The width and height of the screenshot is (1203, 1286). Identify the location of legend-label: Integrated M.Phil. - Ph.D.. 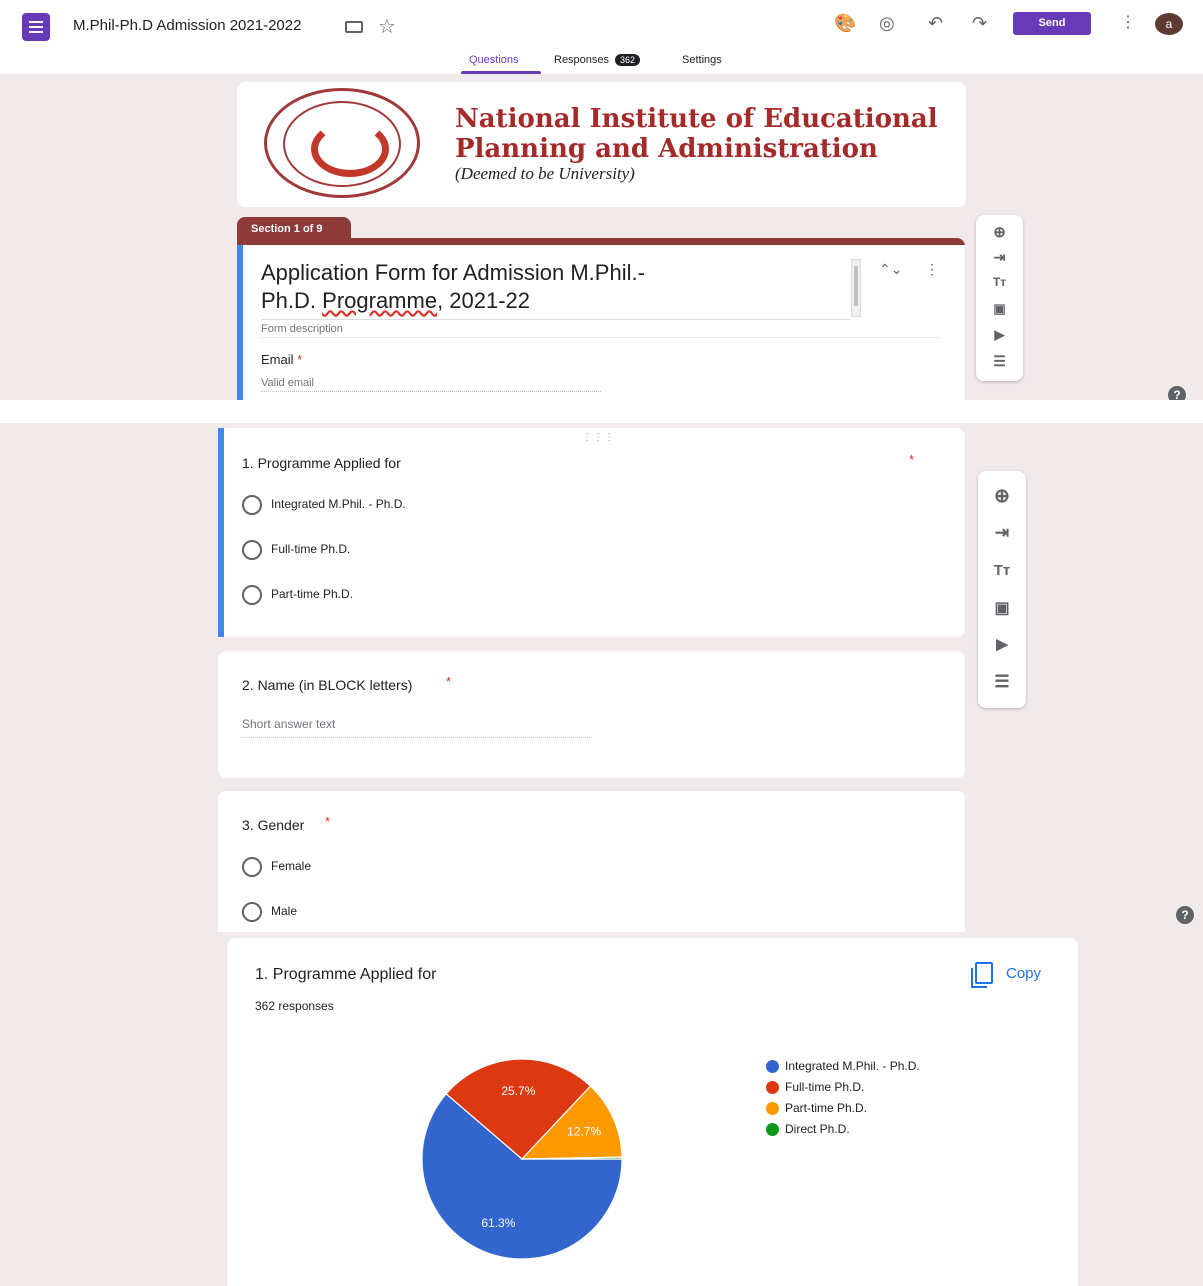
(852, 1066).